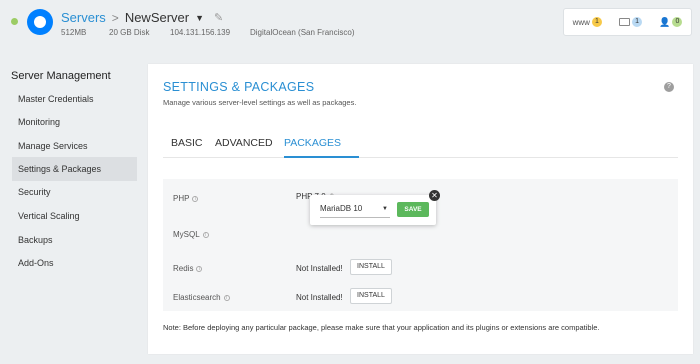 Image resolution: width=700 pixels, height=364 pixels. I want to click on www-counter: www 1, so click(587, 22).